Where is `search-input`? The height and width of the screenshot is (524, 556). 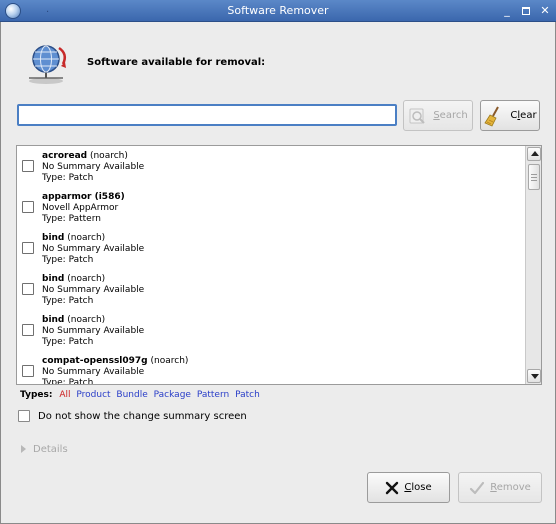 search-input is located at coordinates (207, 115).